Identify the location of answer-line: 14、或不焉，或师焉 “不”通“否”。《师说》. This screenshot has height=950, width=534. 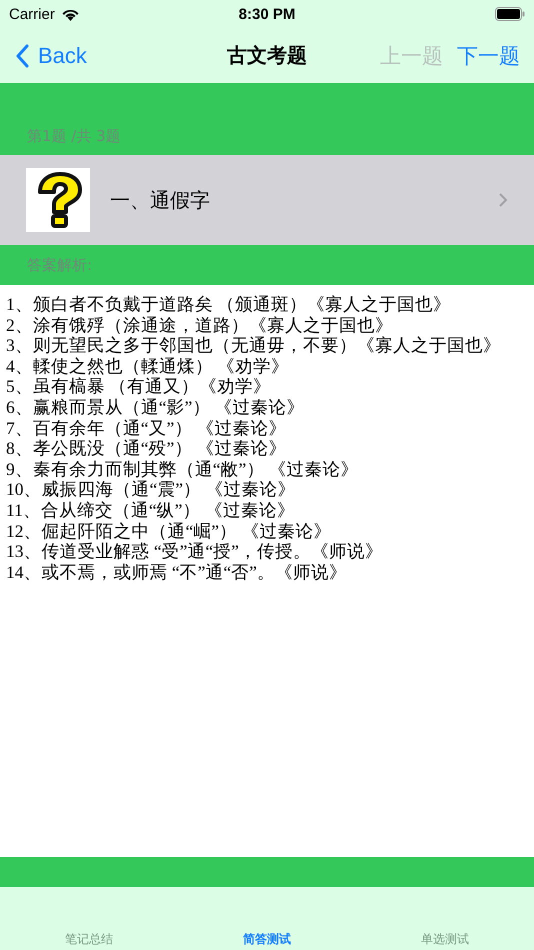
(177, 572).